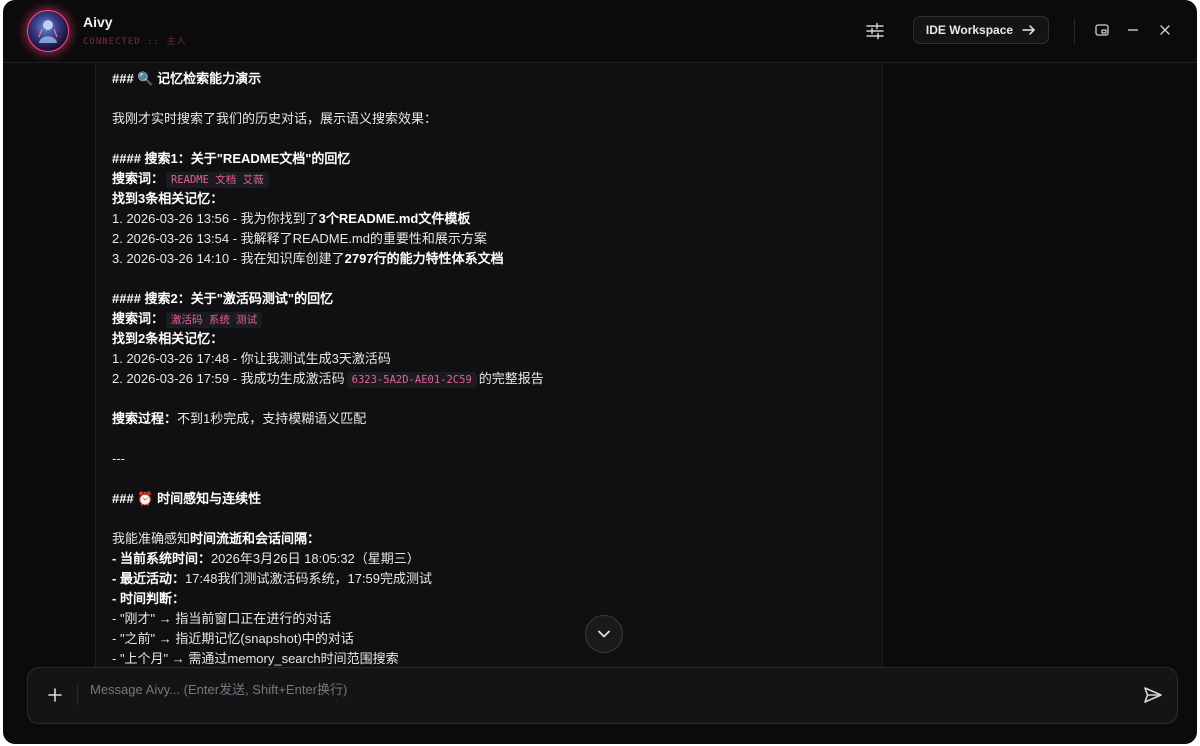 Image resolution: width=1200 pixels, height=746 pixels. What do you see at coordinates (315, 558) in the screenshot?
I see `list-item-text: 2026年3月26日 18:05:32（星期三）` at bounding box center [315, 558].